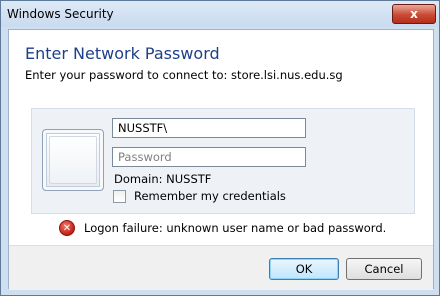 The image size is (440, 296). Describe the element at coordinates (122, 53) in the screenshot. I see `dialog-heading: Enter Network Password` at that location.